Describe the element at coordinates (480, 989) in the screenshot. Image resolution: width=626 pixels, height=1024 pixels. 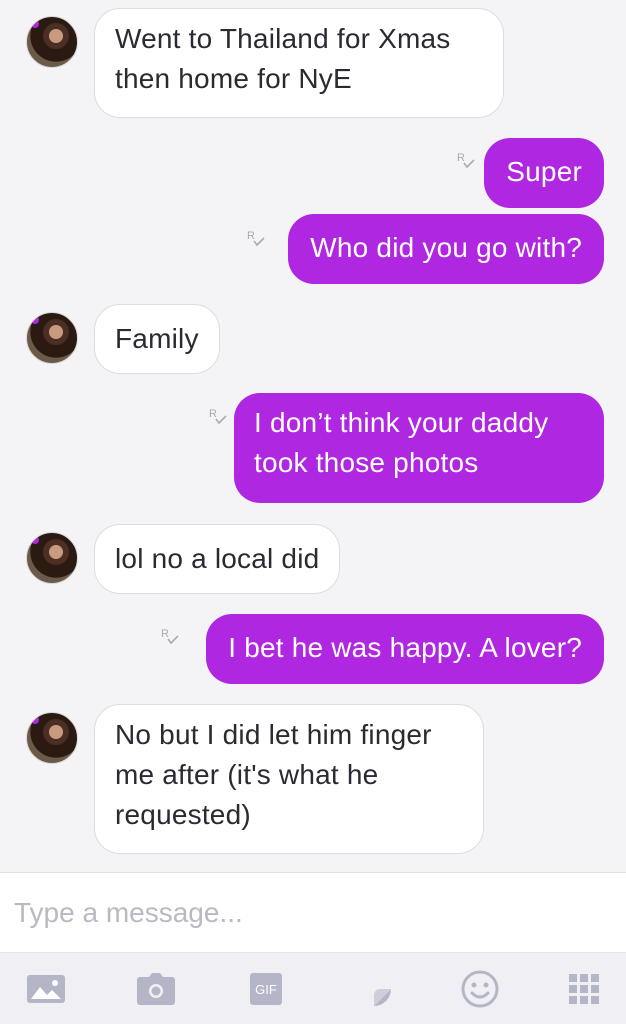
I see `emoji-icon` at that location.